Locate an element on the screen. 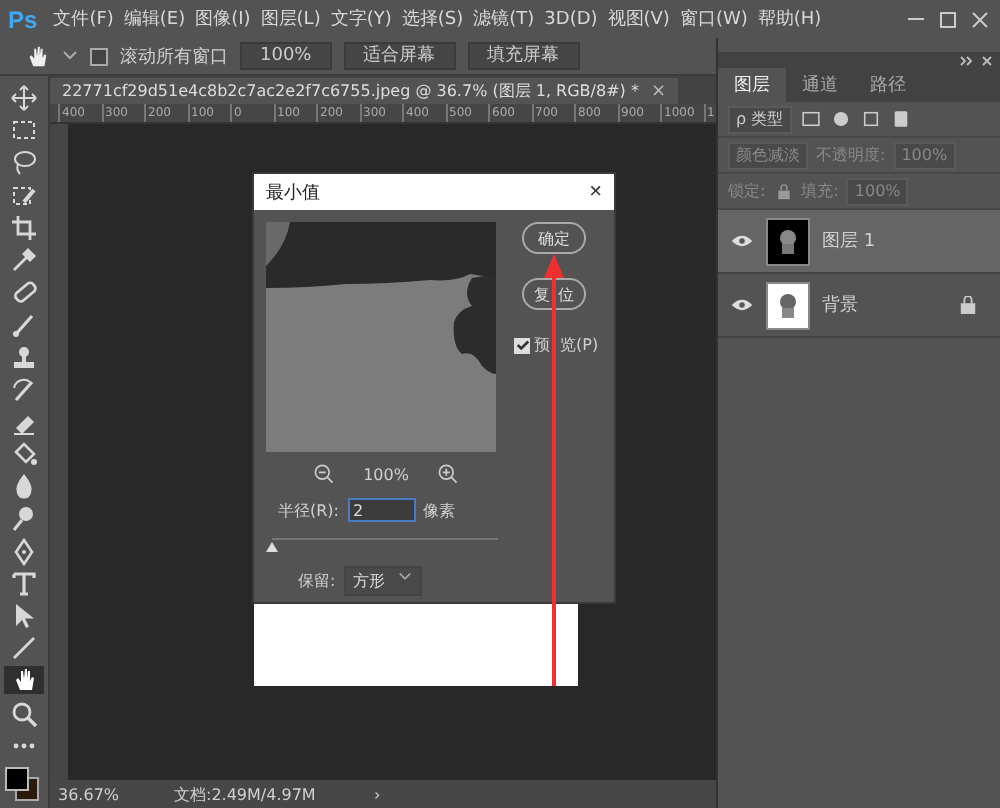 This screenshot has height=808, width=1000. preview-zoom-level: 100% is located at coordinates (386, 474).